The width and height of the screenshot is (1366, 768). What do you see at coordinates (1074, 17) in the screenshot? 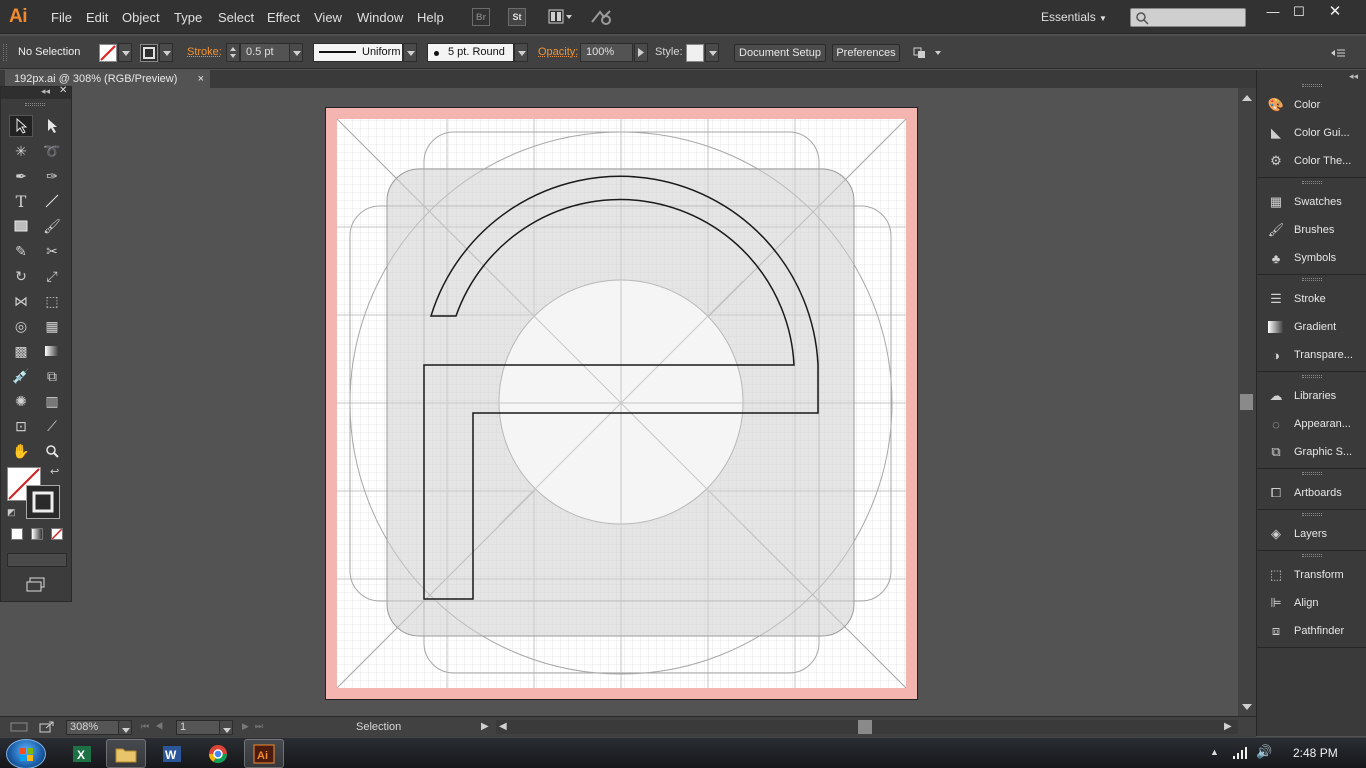
I see `workspace-switcher: Essentials ▼` at bounding box center [1074, 17].